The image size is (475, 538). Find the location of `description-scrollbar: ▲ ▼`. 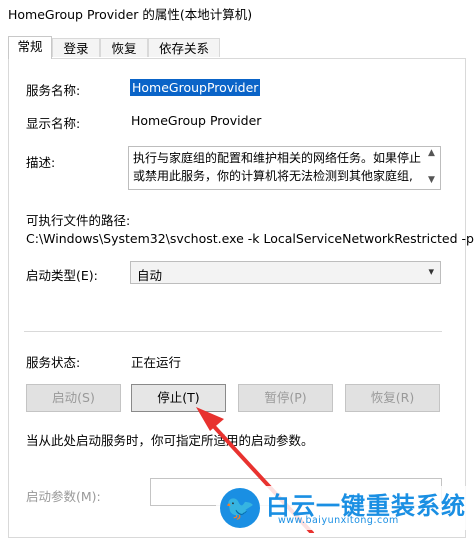

description-scrollbar: ▲ ▼ is located at coordinates (433, 168).